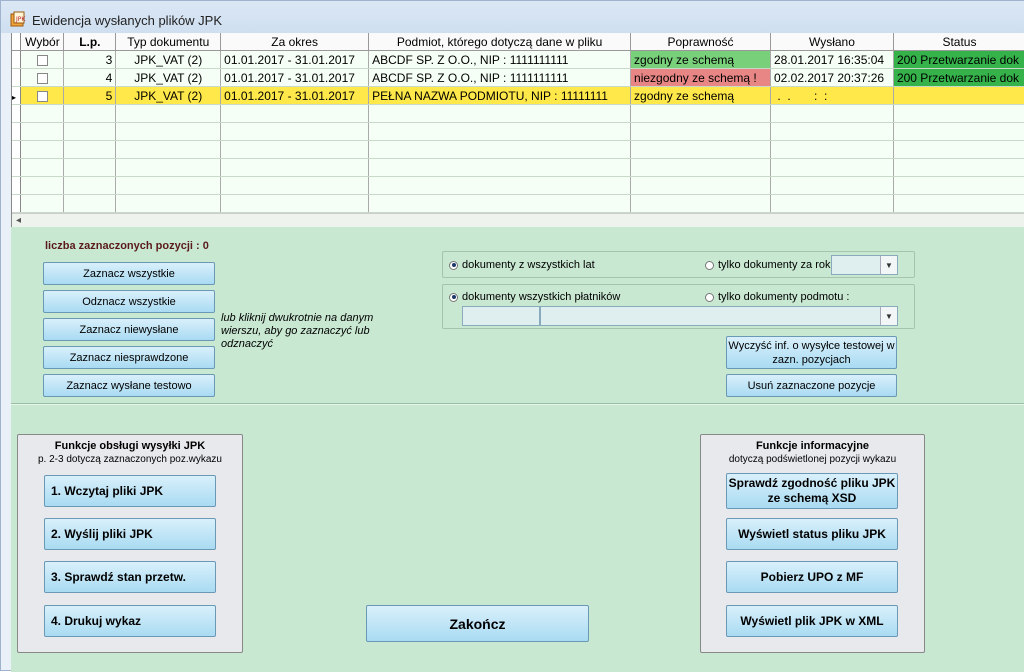 This screenshot has width=1024, height=672. Describe the element at coordinates (129, 301) in the screenshot. I see `deselect-all-button: Odznacz wszystkie` at that location.